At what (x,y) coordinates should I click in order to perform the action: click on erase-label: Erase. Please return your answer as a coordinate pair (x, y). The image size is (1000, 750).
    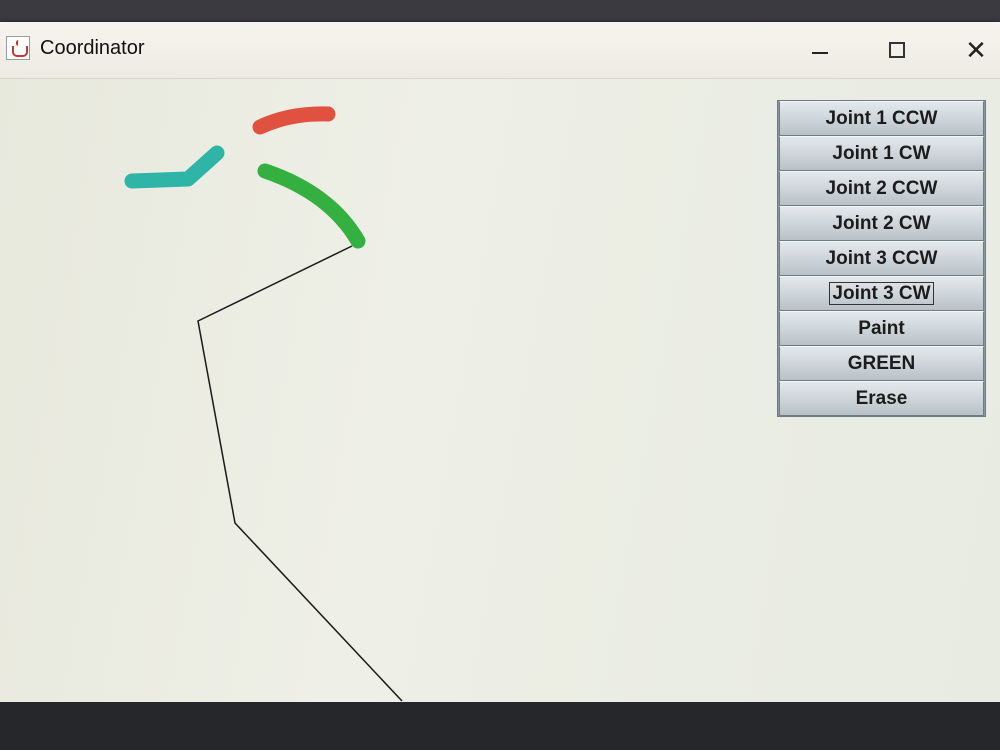
    Looking at the image, I should click on (881, 398).